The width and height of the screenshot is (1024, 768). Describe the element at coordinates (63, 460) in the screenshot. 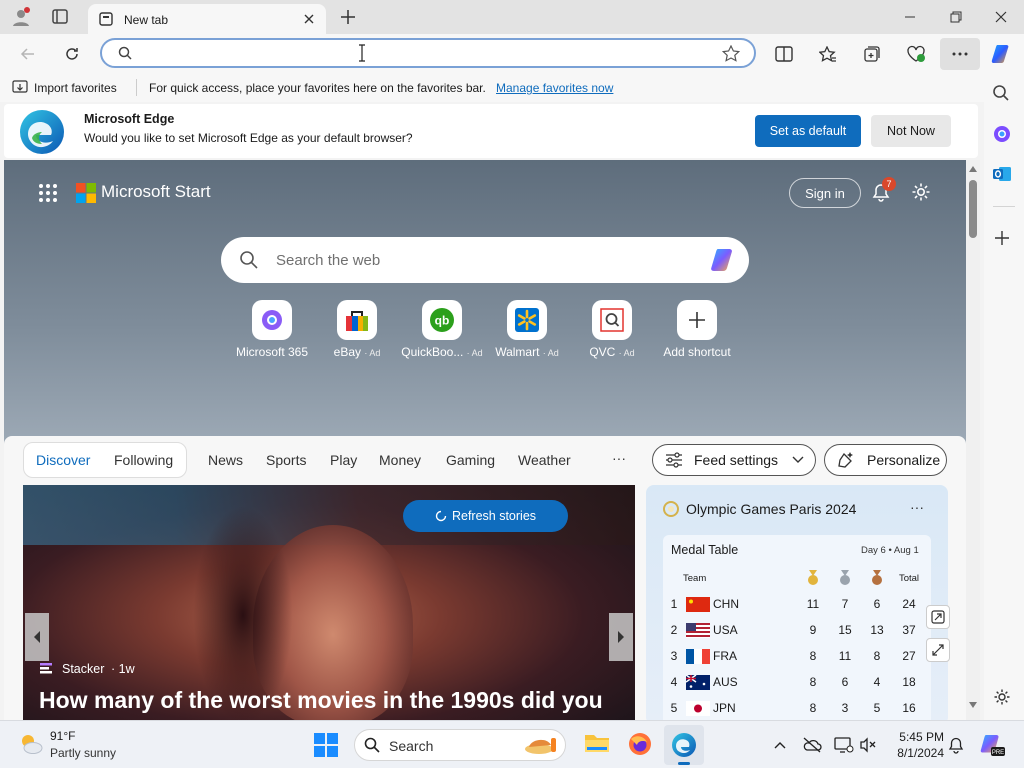

I see `tab-discover: Discover` at that location.